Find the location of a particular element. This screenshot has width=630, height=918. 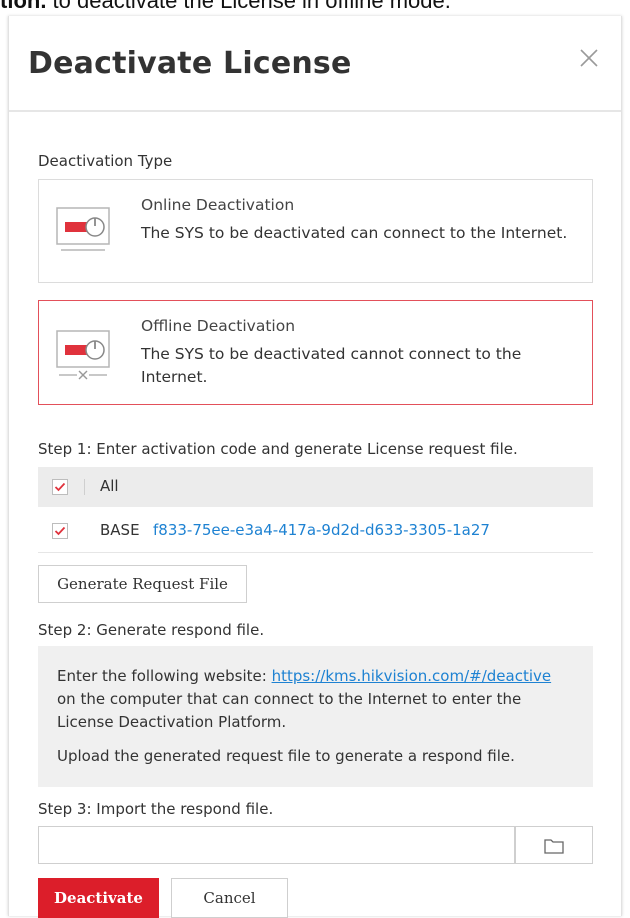

folder-icon is located at coordinates (554, 846).